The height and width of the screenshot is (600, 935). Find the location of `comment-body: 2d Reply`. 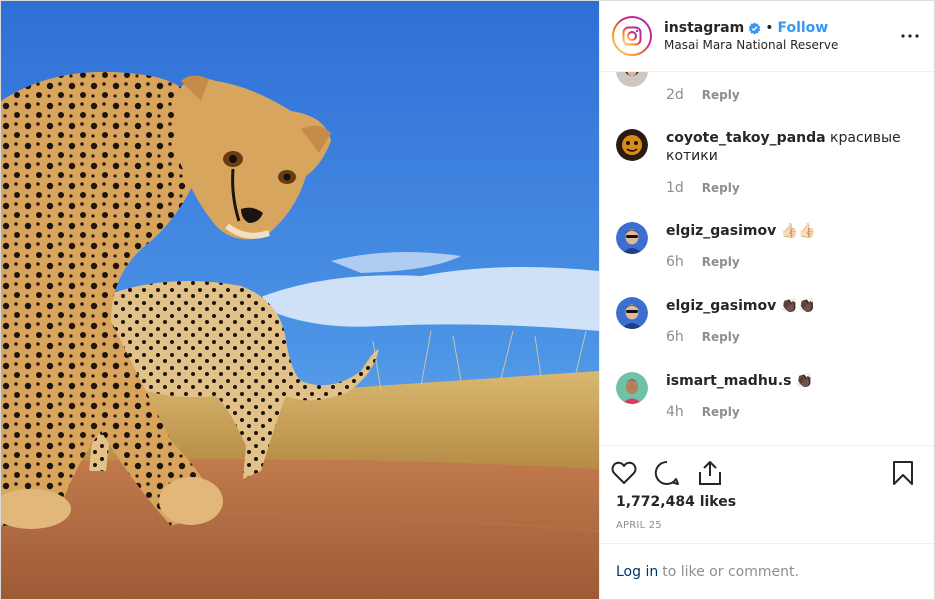

comment-body: 2d Reply is located at coordinates (792, 87).